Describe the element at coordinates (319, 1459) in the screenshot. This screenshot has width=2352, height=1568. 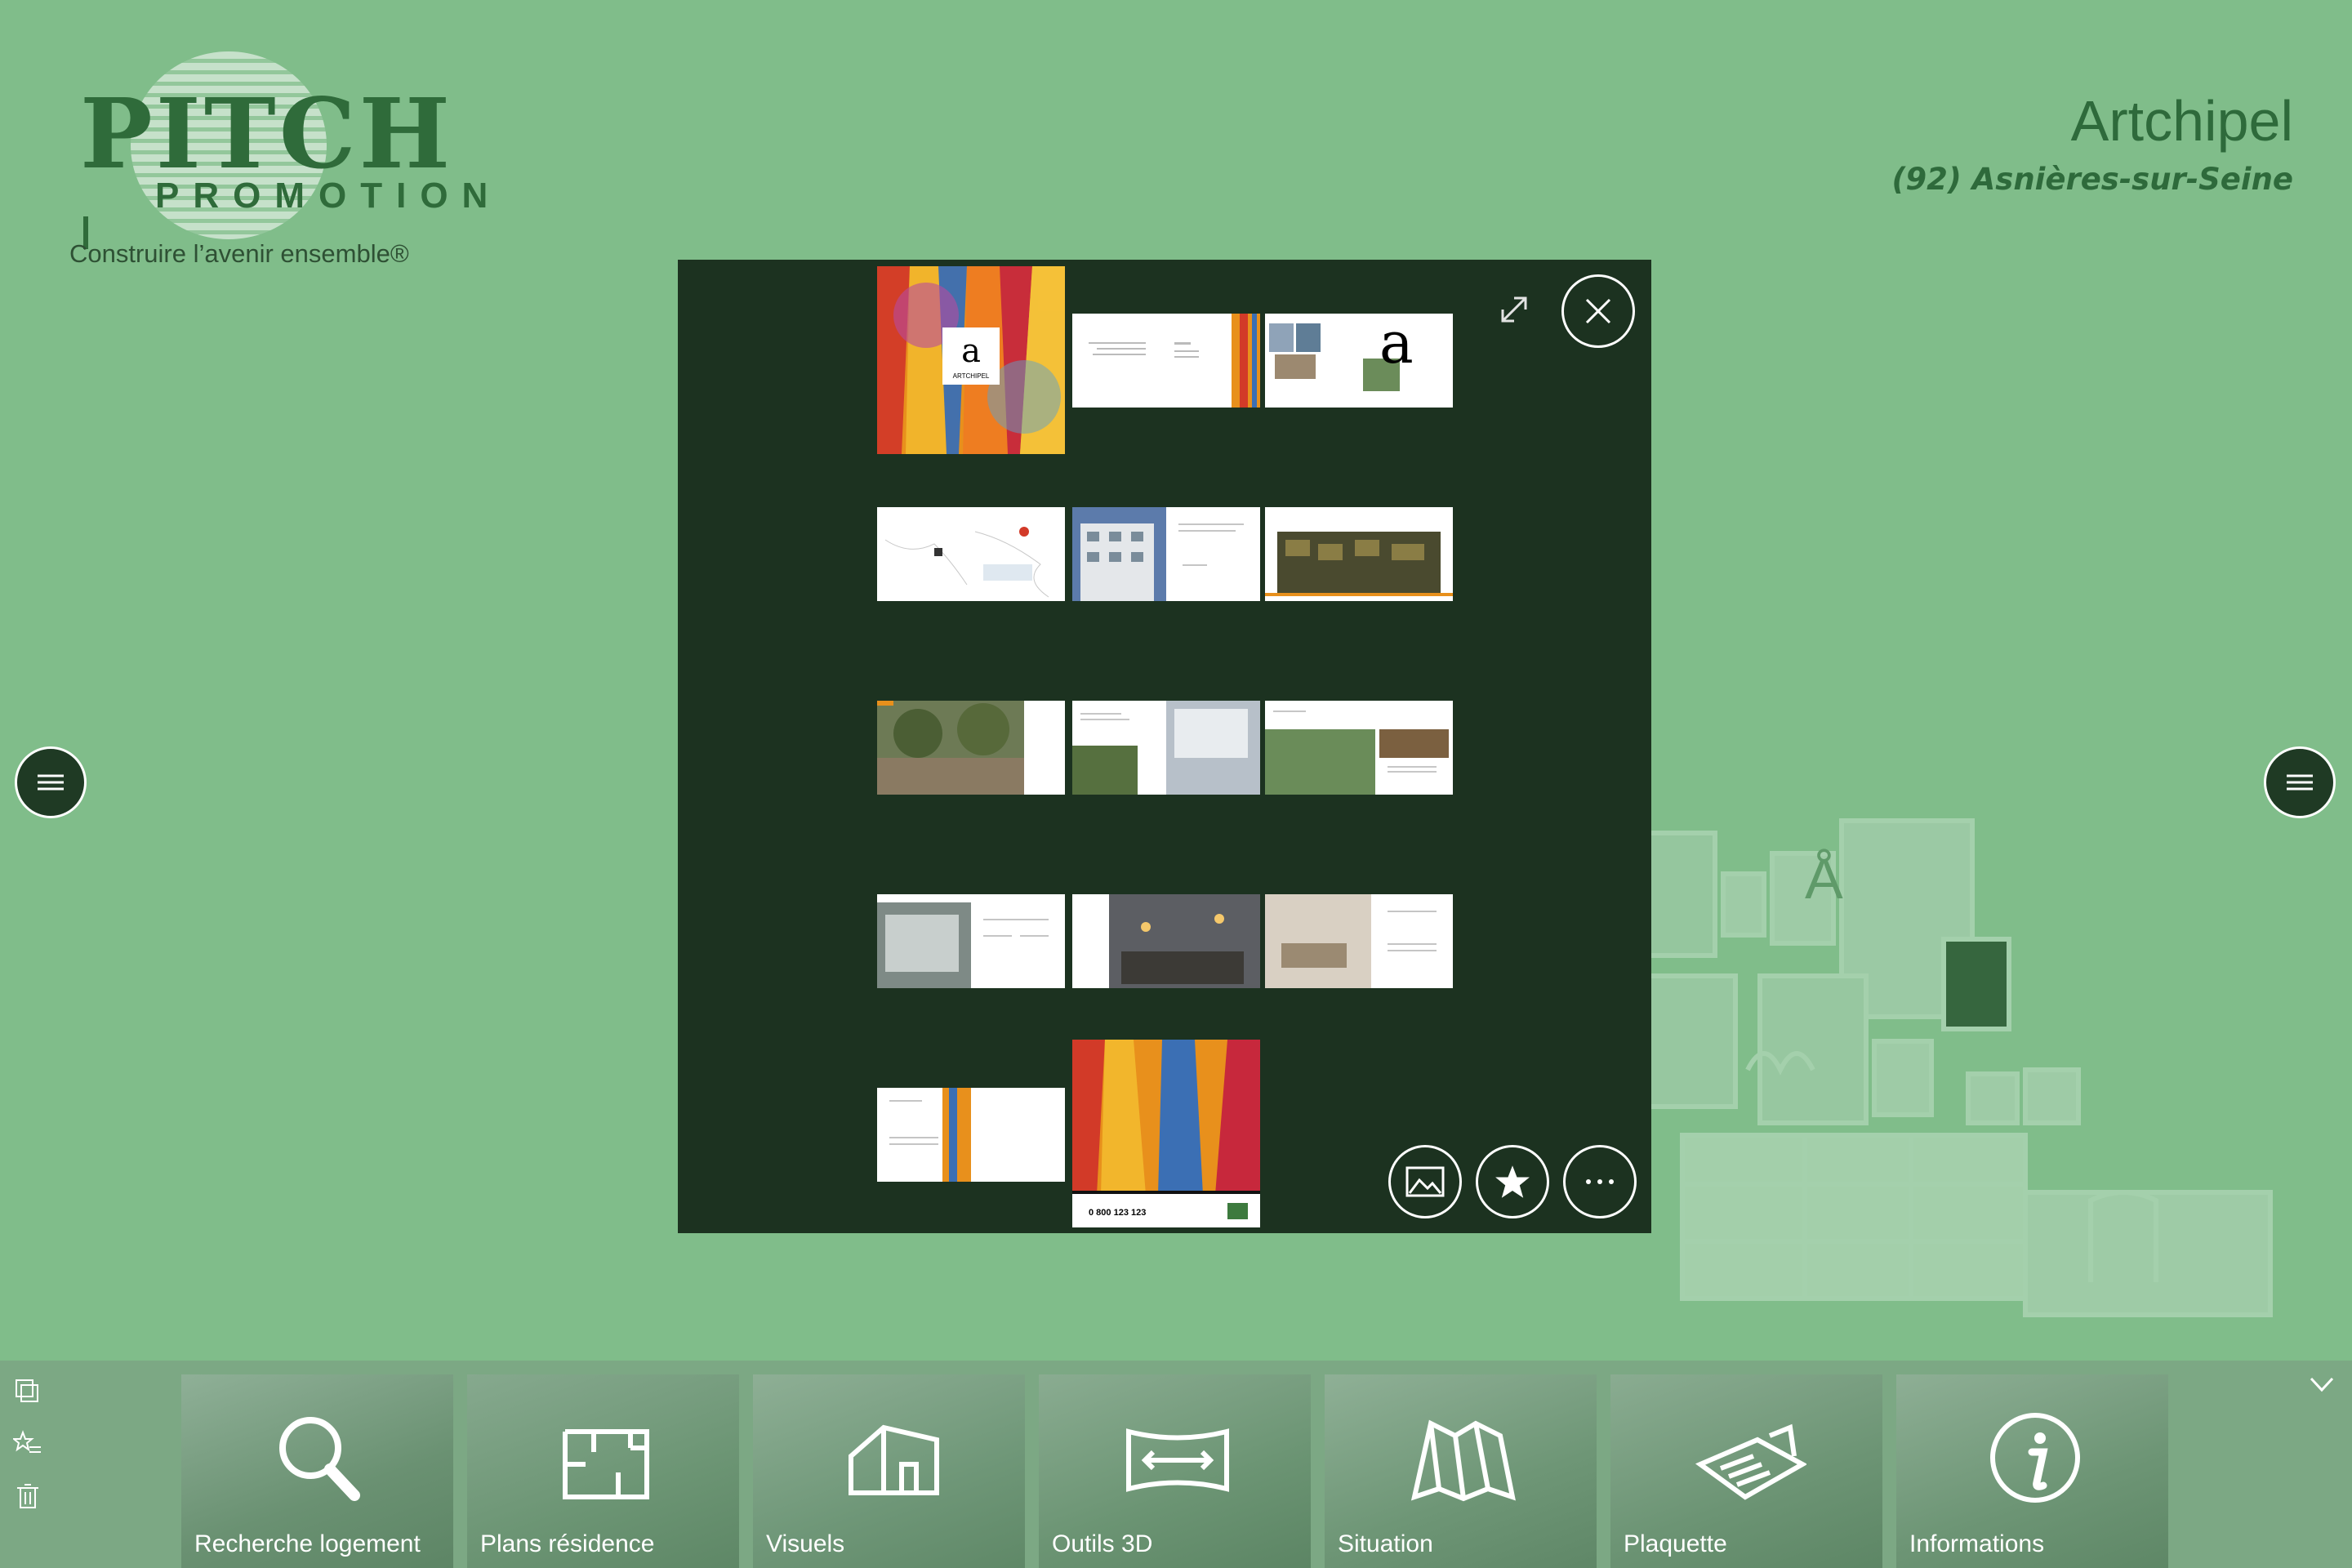
I see `magnifier-icon` at that location.